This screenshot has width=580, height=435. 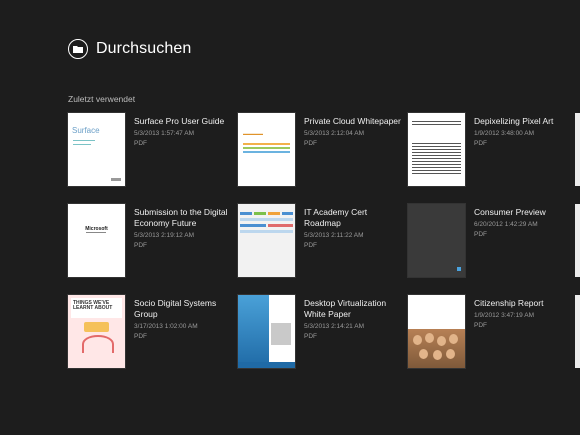 I want to click on file-date: 1/9/2012 3:47:19 AM, so click(x=504, y=315).